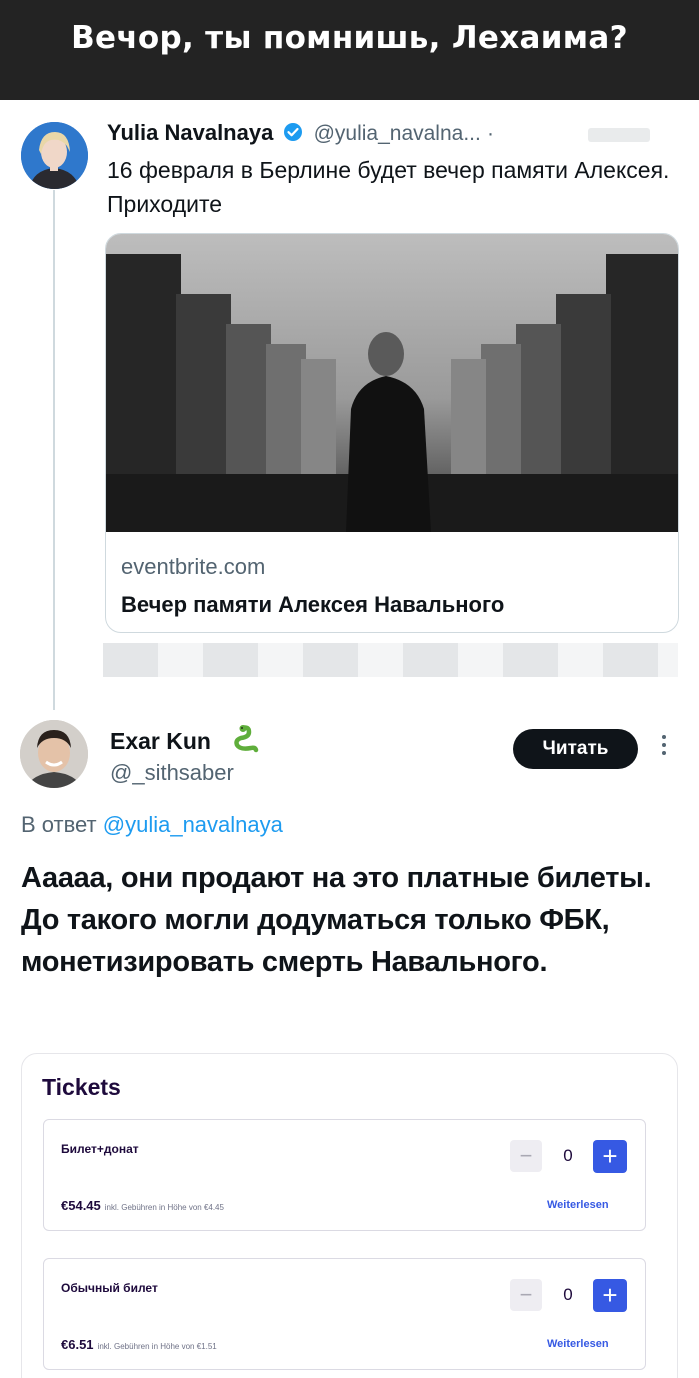 This screenshot has height=1378, width=699. I want to click on tweet2-author-name: Exar Kun, so click(160, 741).